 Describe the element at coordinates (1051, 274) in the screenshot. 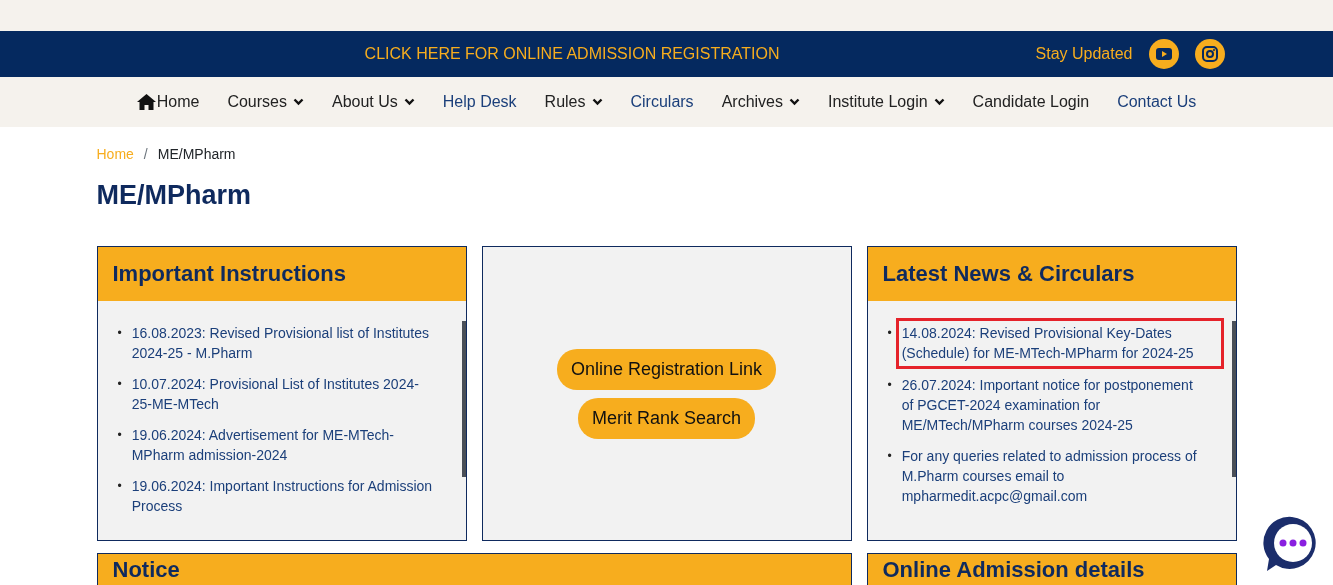

I see `card-title: Latest News & Circulars` at that location.